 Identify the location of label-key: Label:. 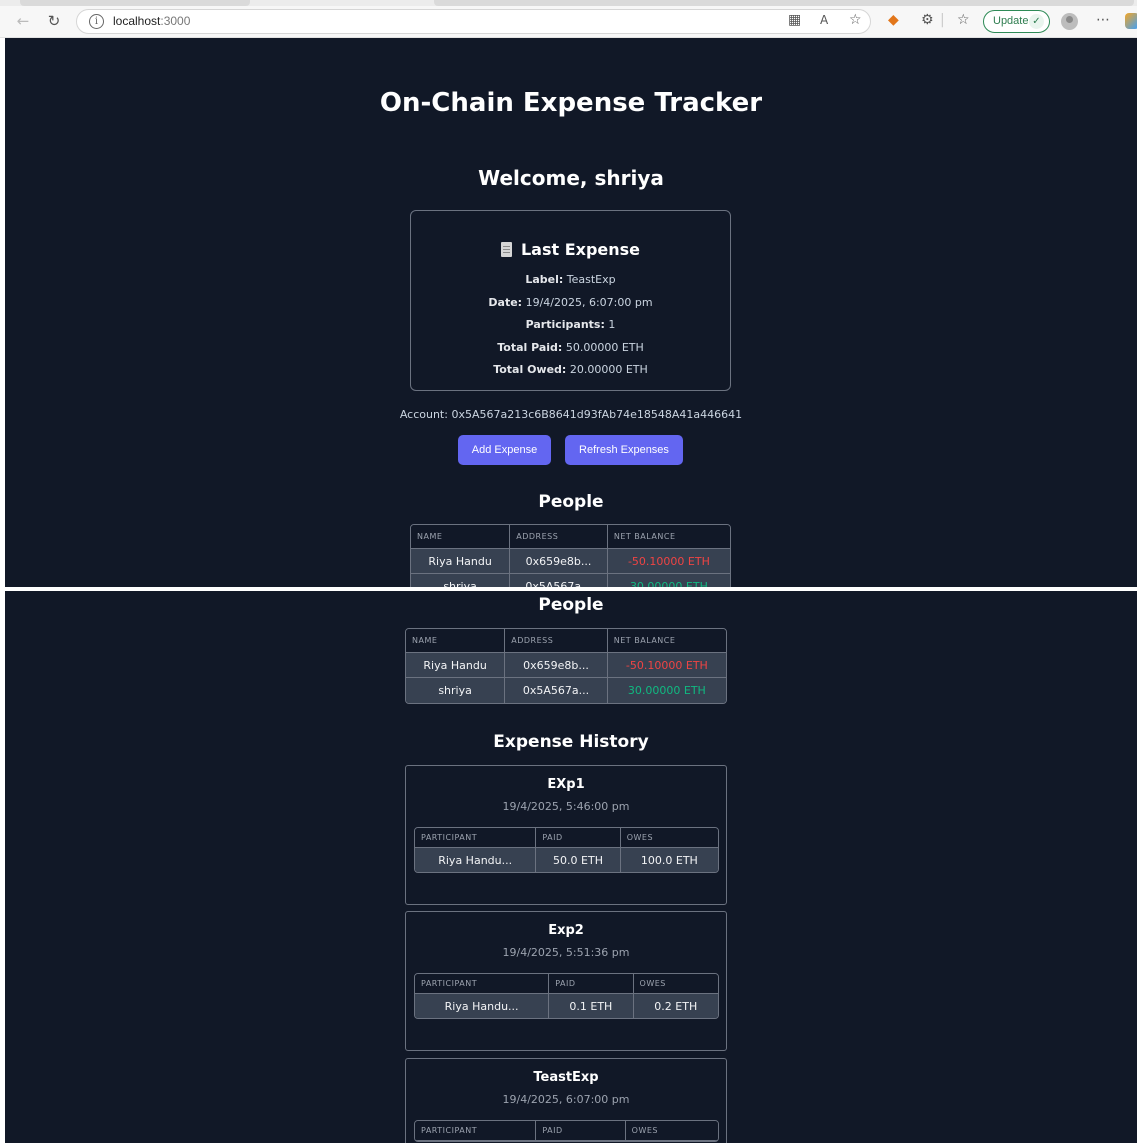
(544, 279).